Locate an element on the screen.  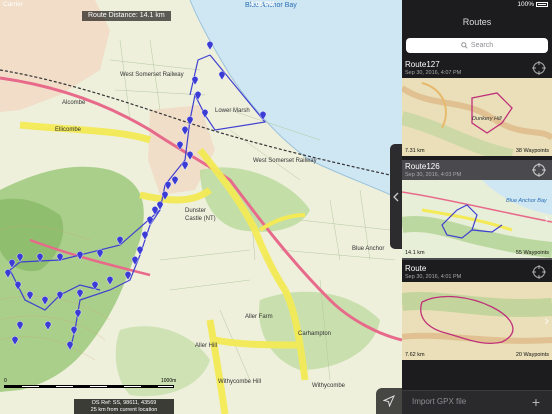
status-bar: Carrier 4:08 PM 100% is located at coordinates (276, 5).